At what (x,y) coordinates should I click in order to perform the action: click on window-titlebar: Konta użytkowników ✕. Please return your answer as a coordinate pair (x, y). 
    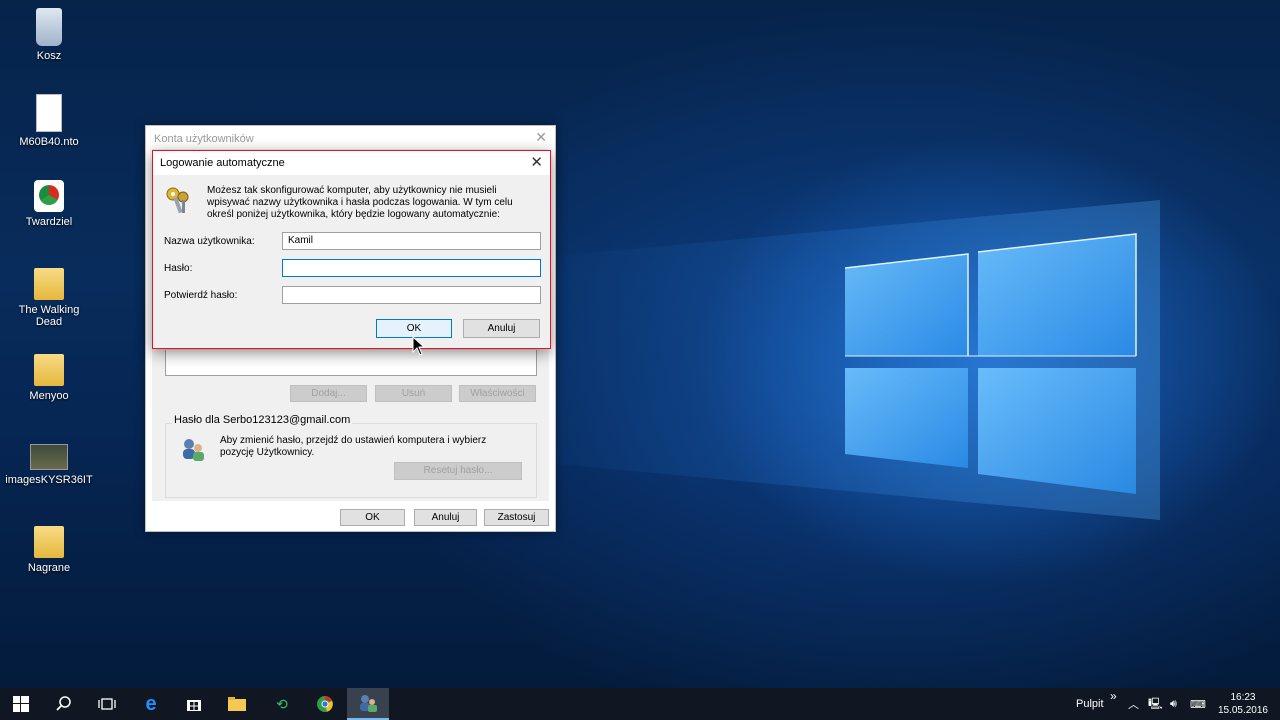
    Looking at the image, I should click on (350, 137).